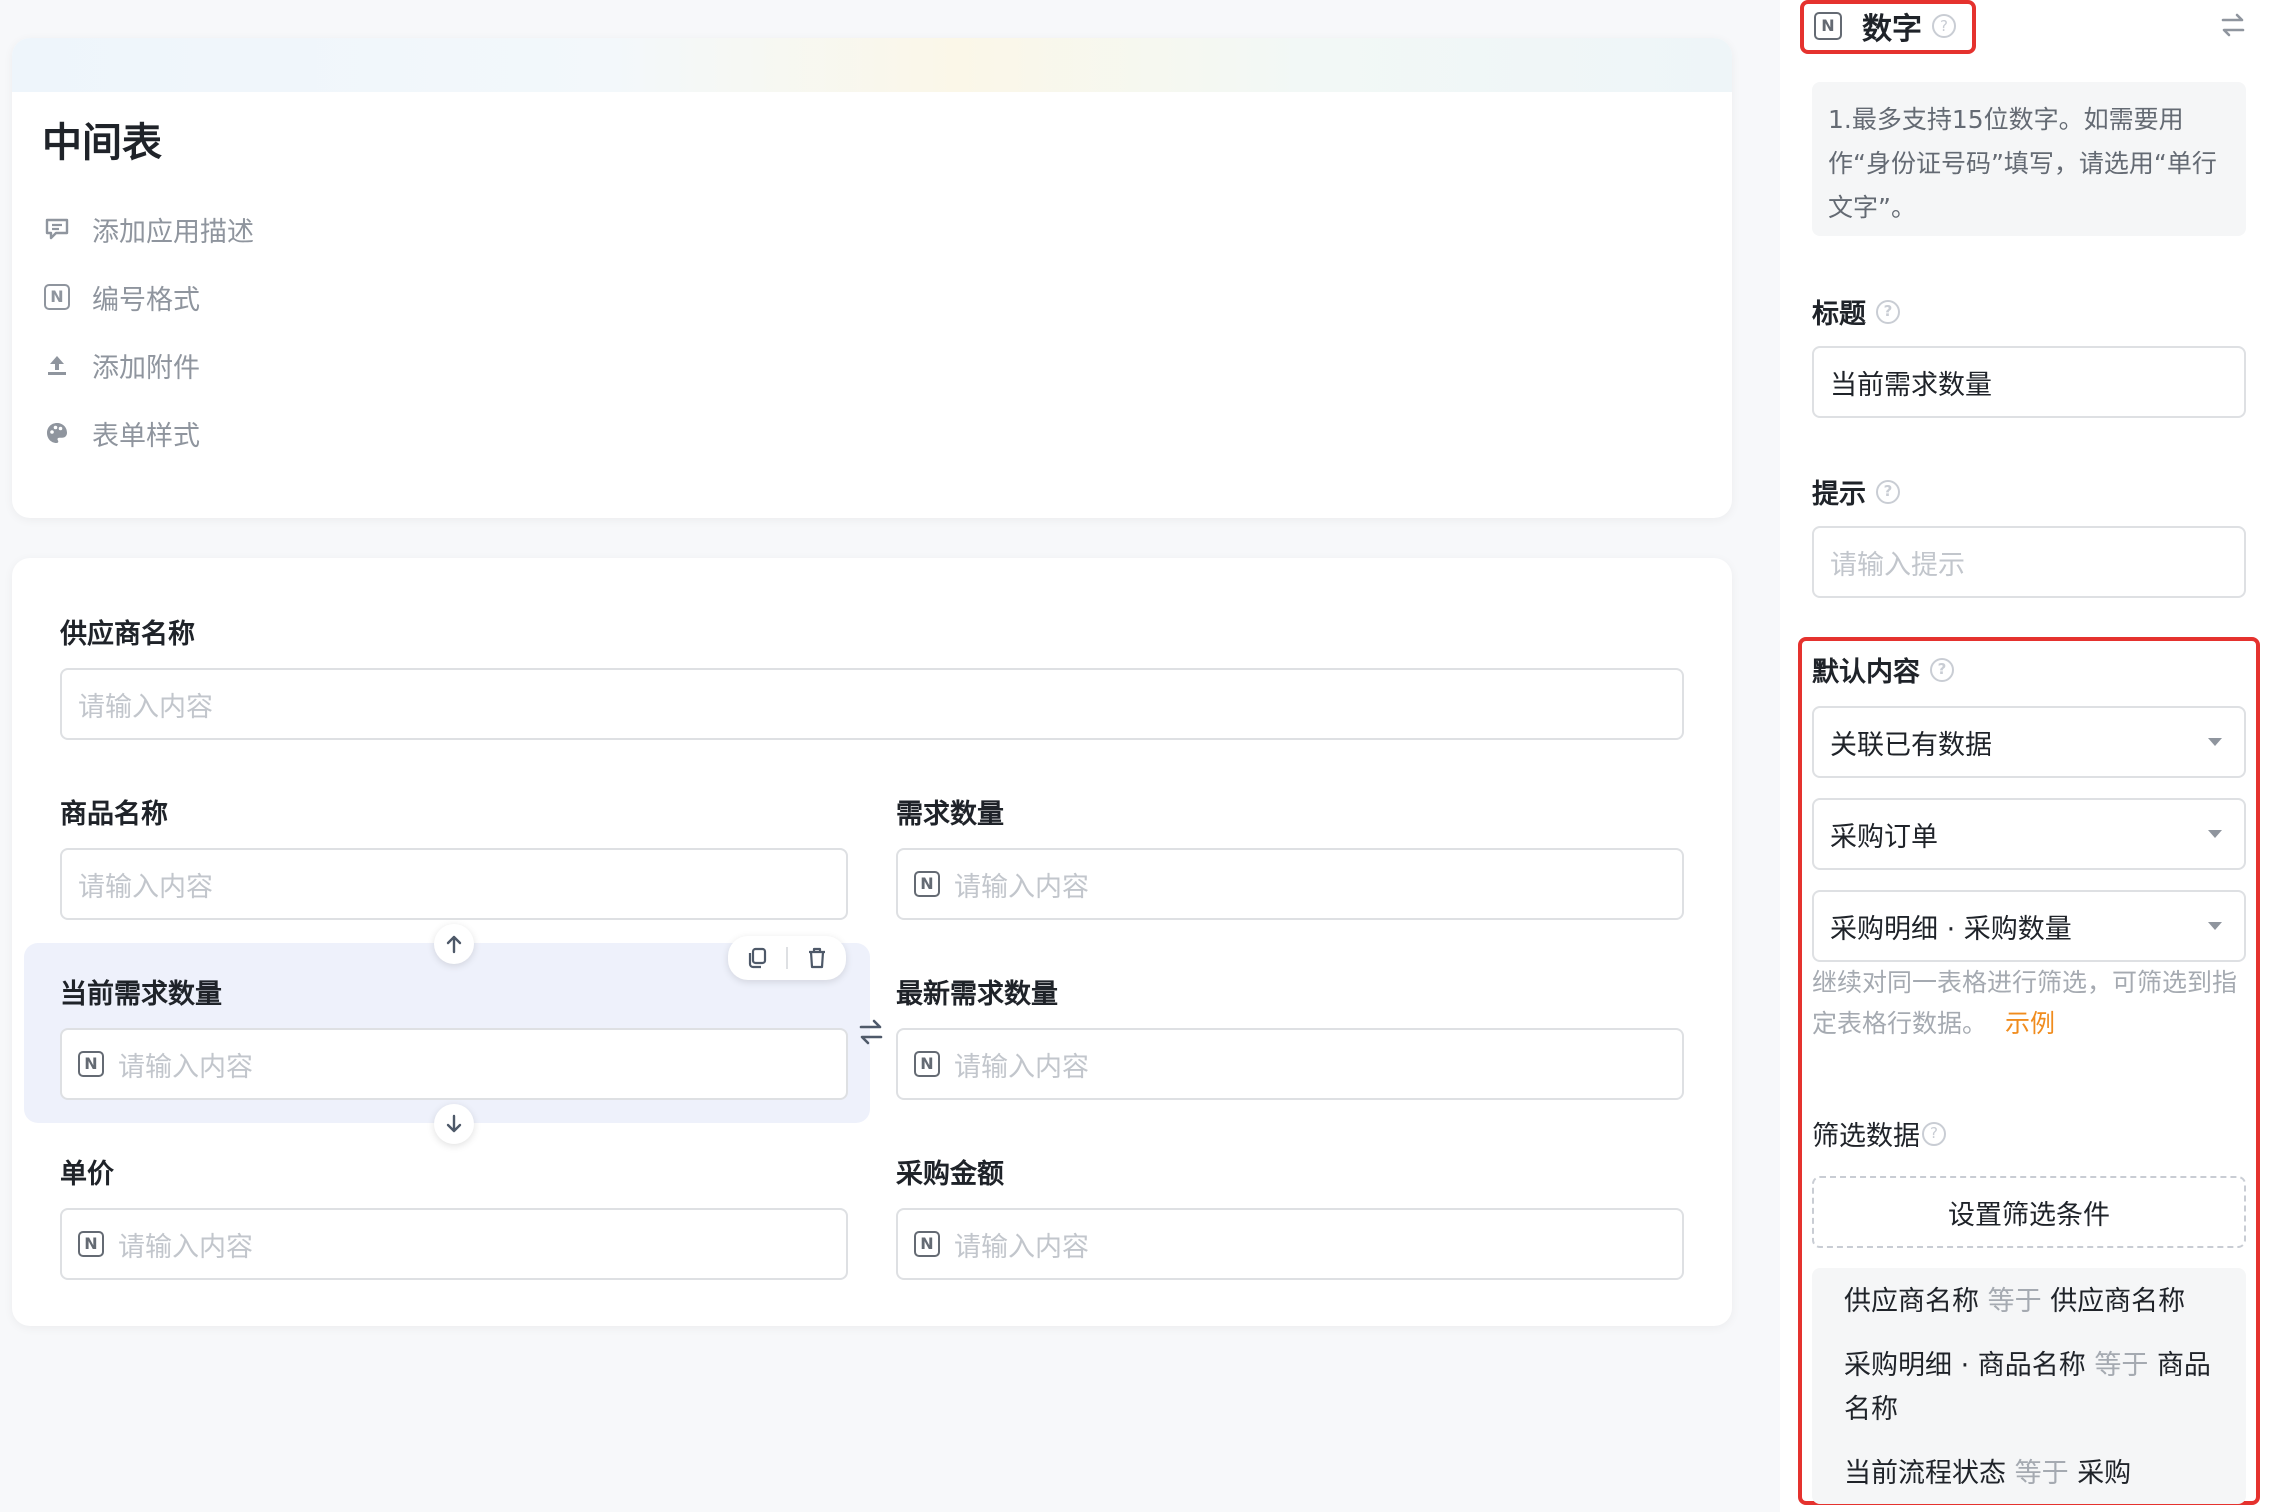 Image resolution: width=2280 pixels, height=1512 pixels. What do you see at coordinates (1290, 1064) in the screenshot?
I see `latest-demand-qty-input: N 请输入内容` at bounding box center [1290, 1064].